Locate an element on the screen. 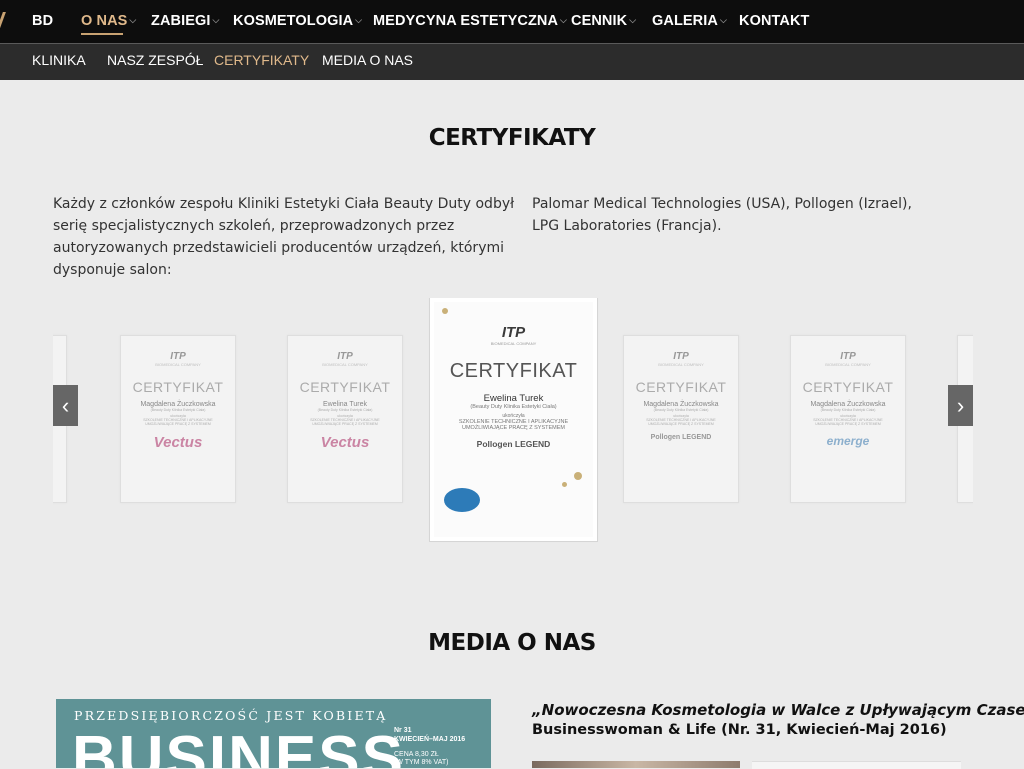 The height and width of the screenshot is (769, 1024). carousel-next-button: › is located at coordinates (960, 405).